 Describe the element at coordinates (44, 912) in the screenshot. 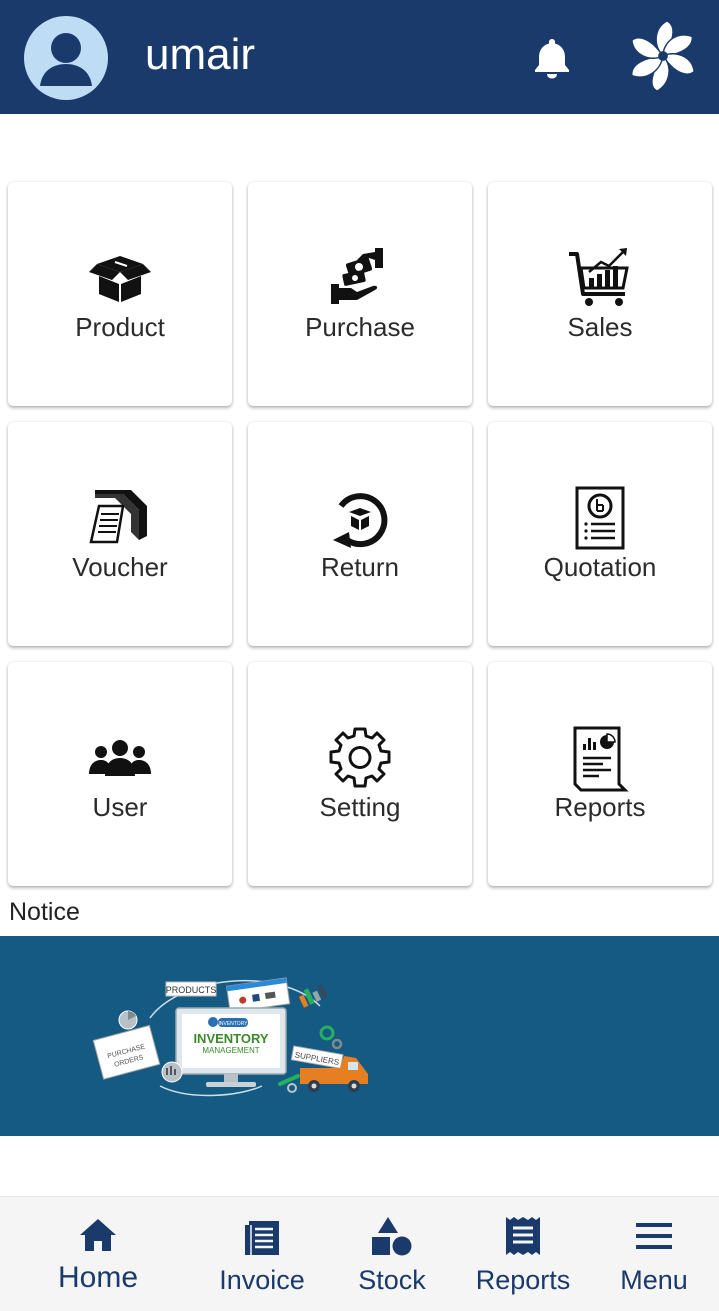

I see `notice-heading: Notice` at that location.